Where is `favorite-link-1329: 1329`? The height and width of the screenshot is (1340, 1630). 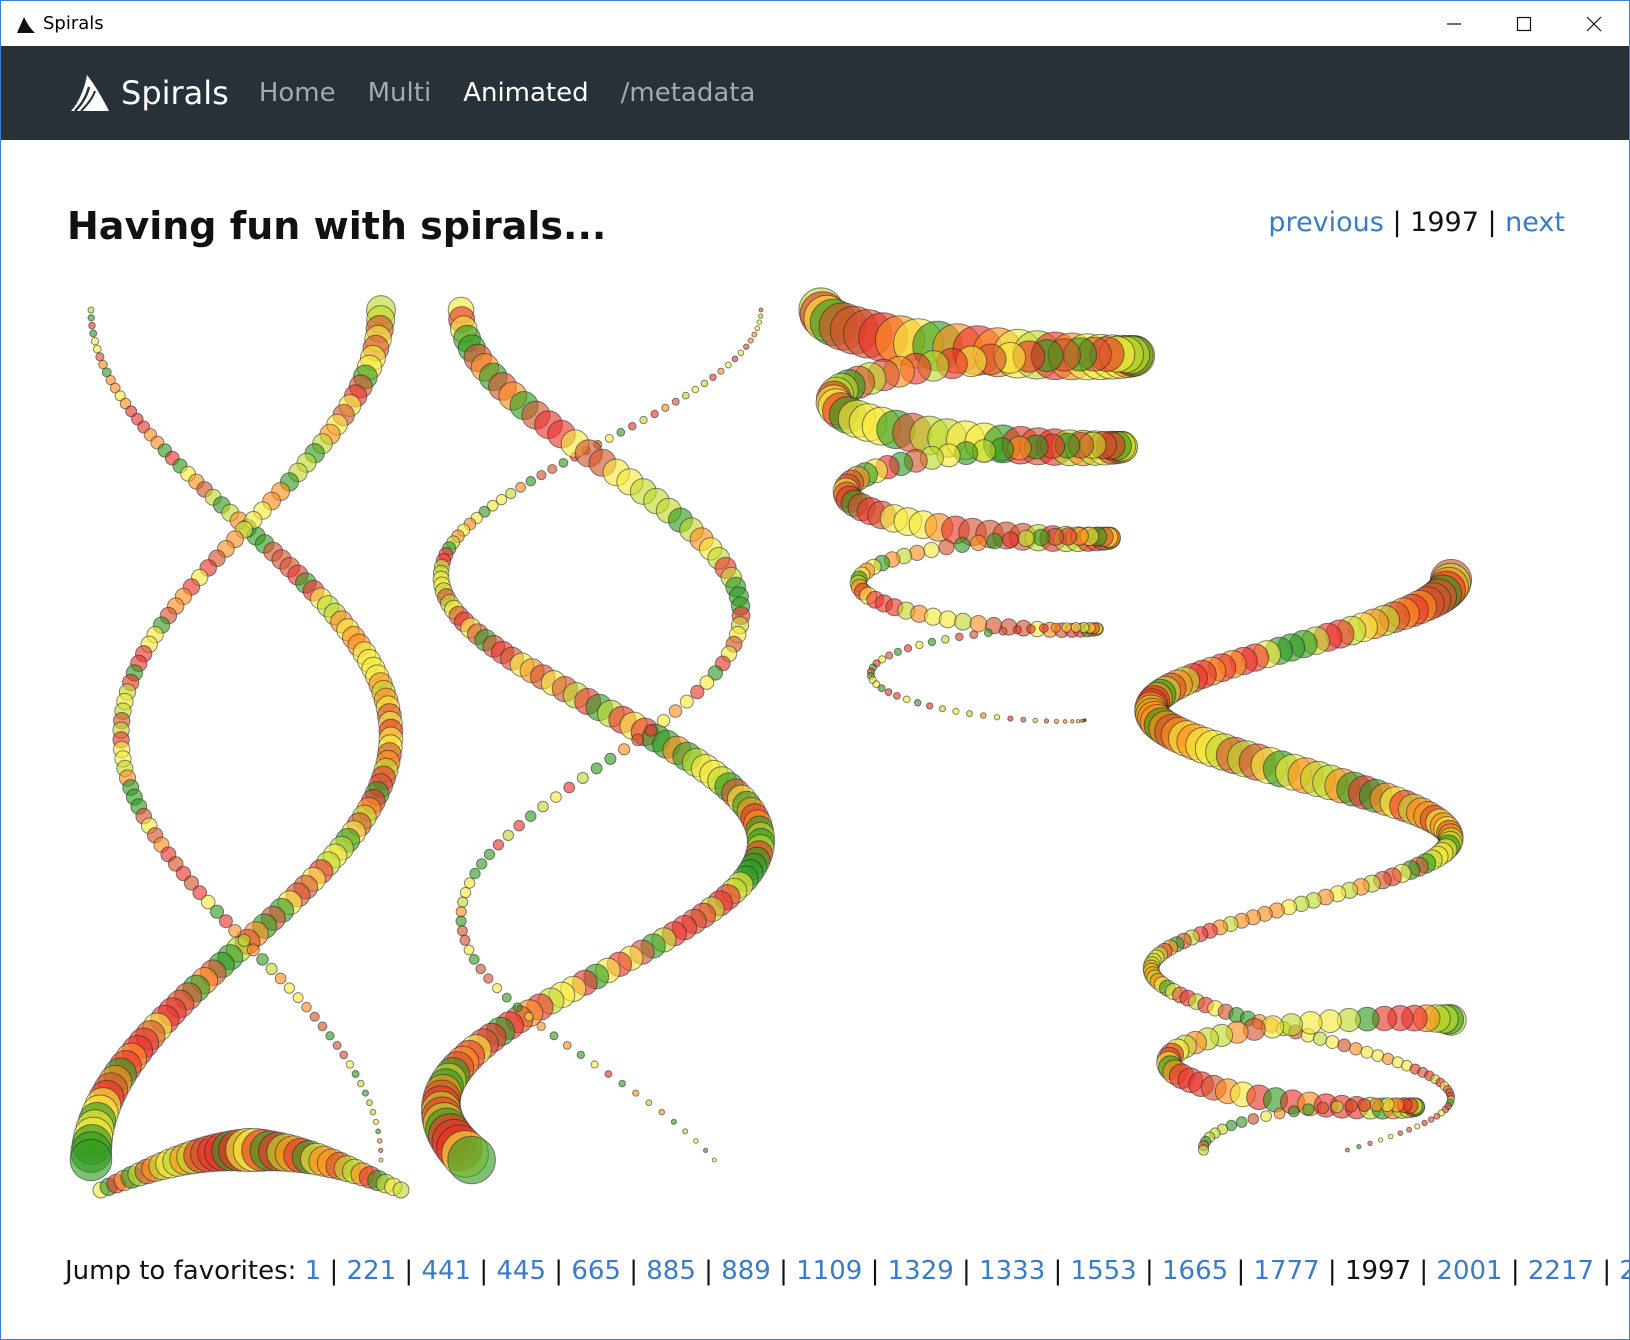 favorite-link-1329: 1329 is located at coordinates (921, 1271).